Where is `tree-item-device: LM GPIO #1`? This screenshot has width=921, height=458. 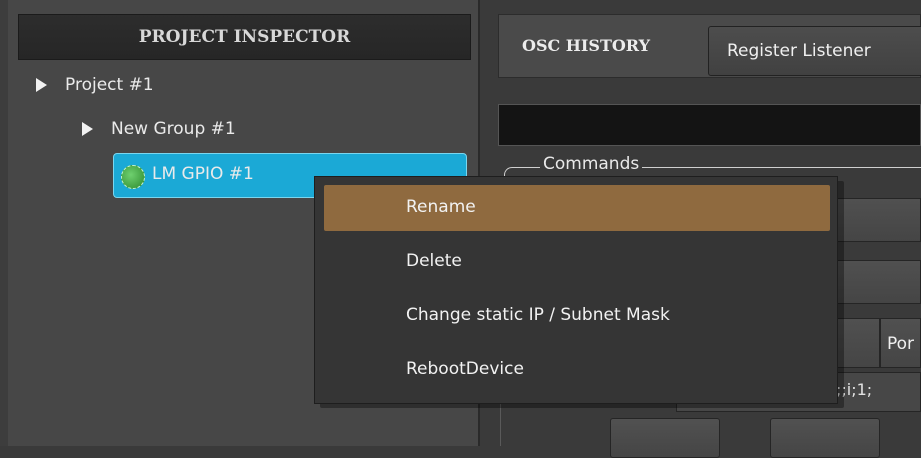
tree-item-device: LM GPIO #1 is located at coordinates (203, 174).